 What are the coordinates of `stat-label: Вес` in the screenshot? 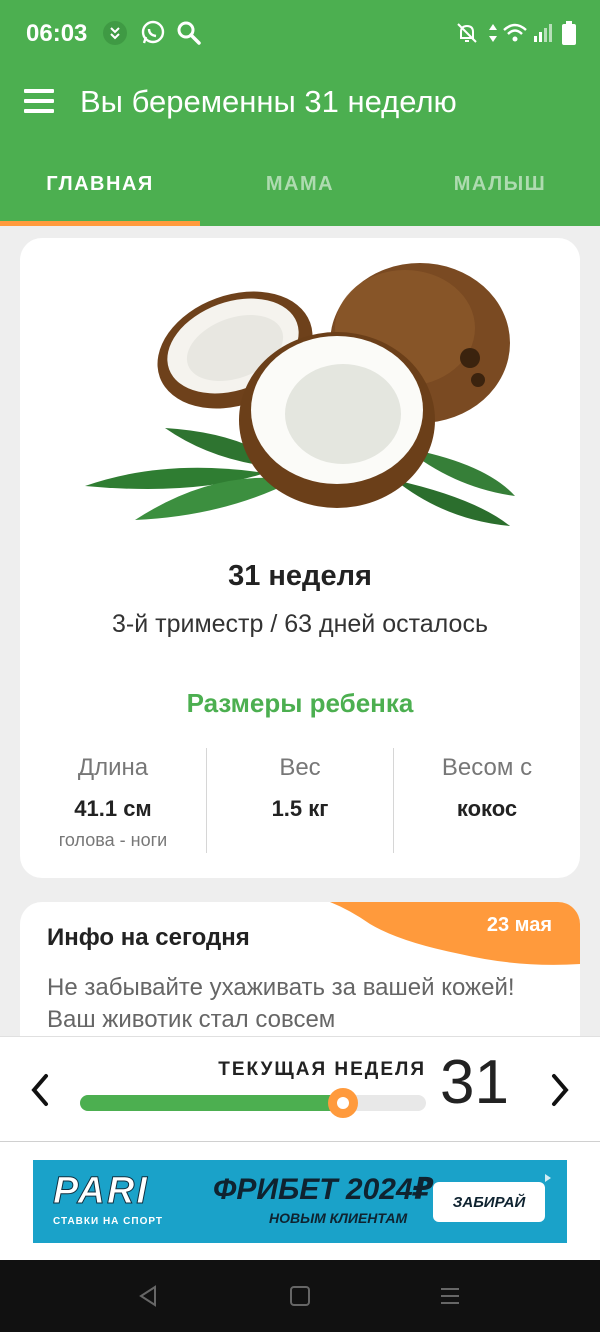 It's located at (300, 767).